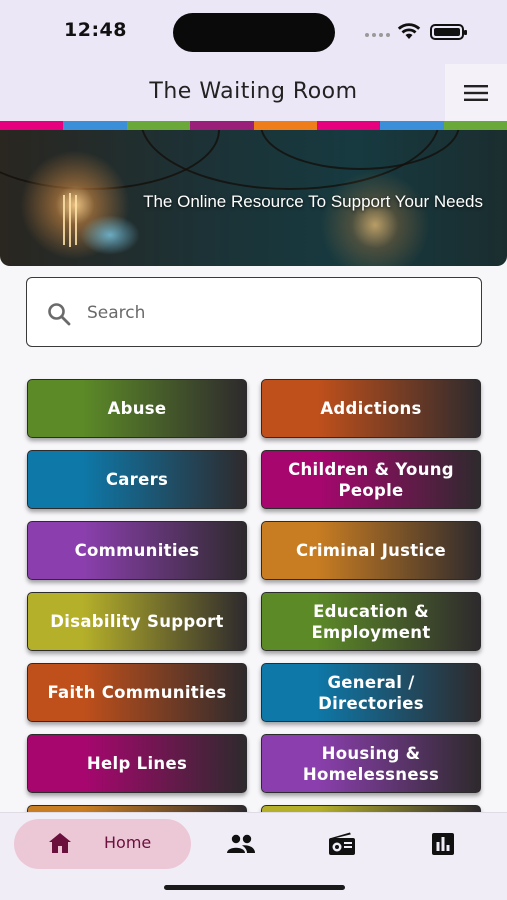  I want to click on category-button-help-lines: Help Lines, so click(137, 763).